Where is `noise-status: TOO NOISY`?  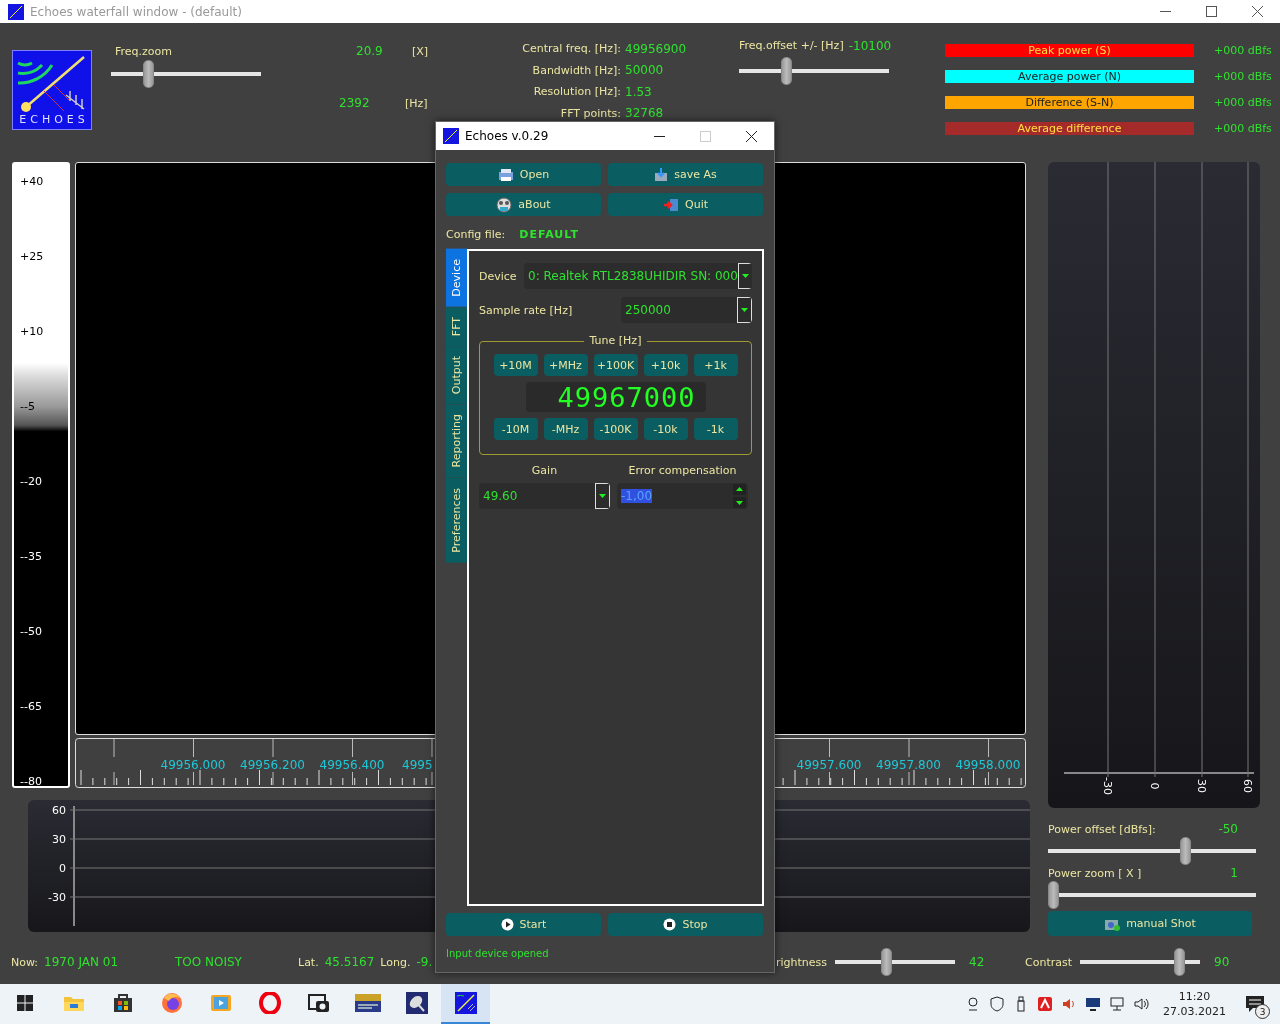 noise-status: TOO NOISY is located at coordinates (208, 962).